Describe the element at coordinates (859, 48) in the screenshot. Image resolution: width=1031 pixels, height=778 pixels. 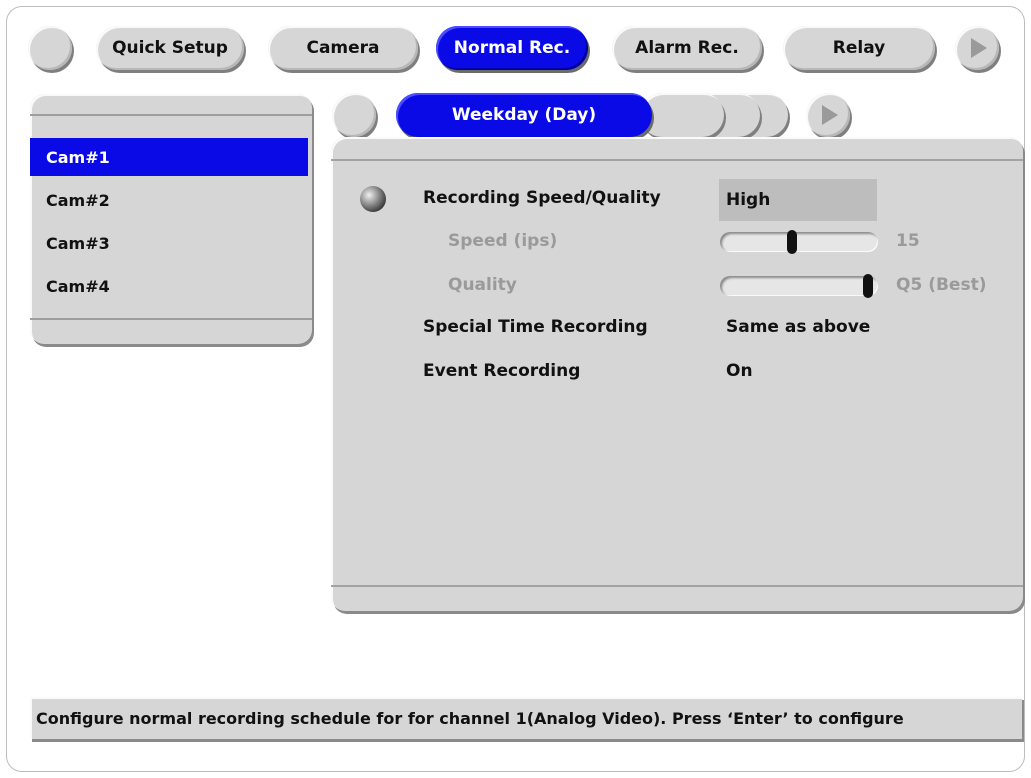
I see `tab-relay: Relay` at that location.